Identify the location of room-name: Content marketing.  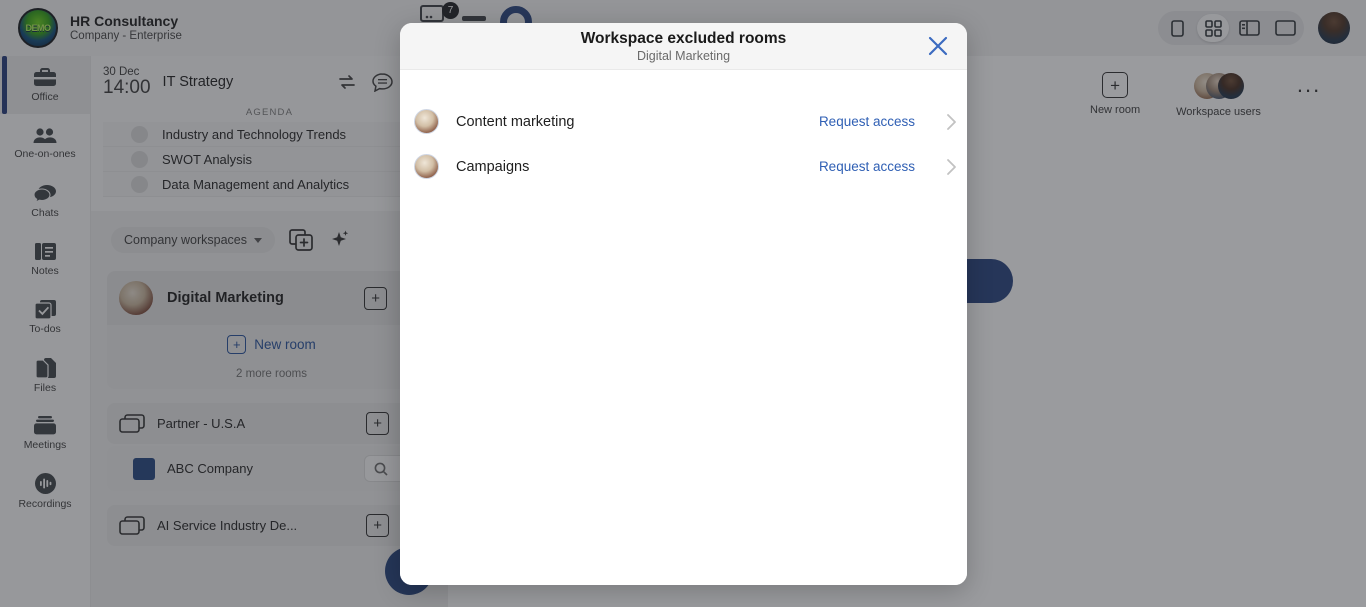
(515, 121).